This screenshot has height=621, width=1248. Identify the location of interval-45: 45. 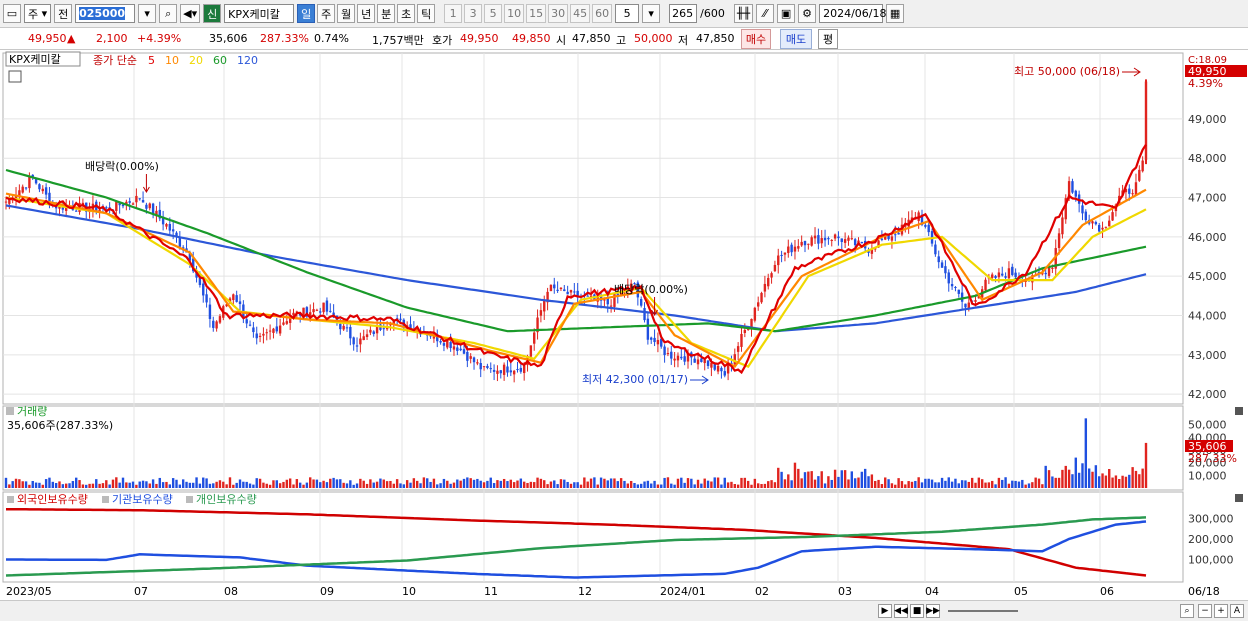
(580, 13).